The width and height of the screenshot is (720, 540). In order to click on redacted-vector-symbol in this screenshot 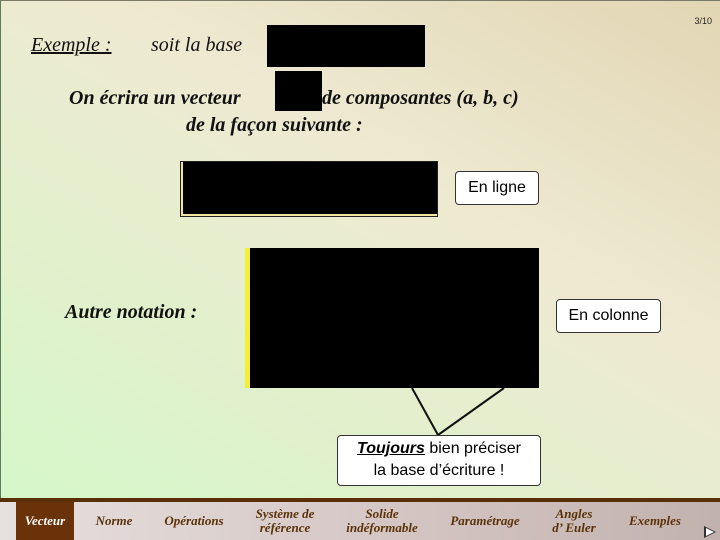, I will do `click(298, 91)`.